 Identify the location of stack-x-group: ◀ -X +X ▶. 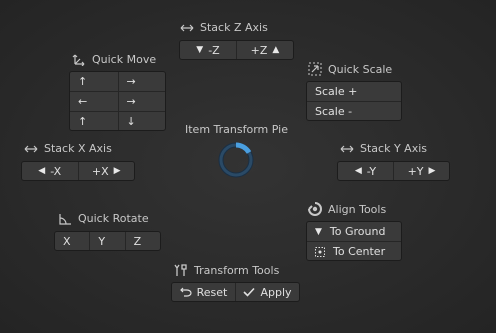
(78, 171).